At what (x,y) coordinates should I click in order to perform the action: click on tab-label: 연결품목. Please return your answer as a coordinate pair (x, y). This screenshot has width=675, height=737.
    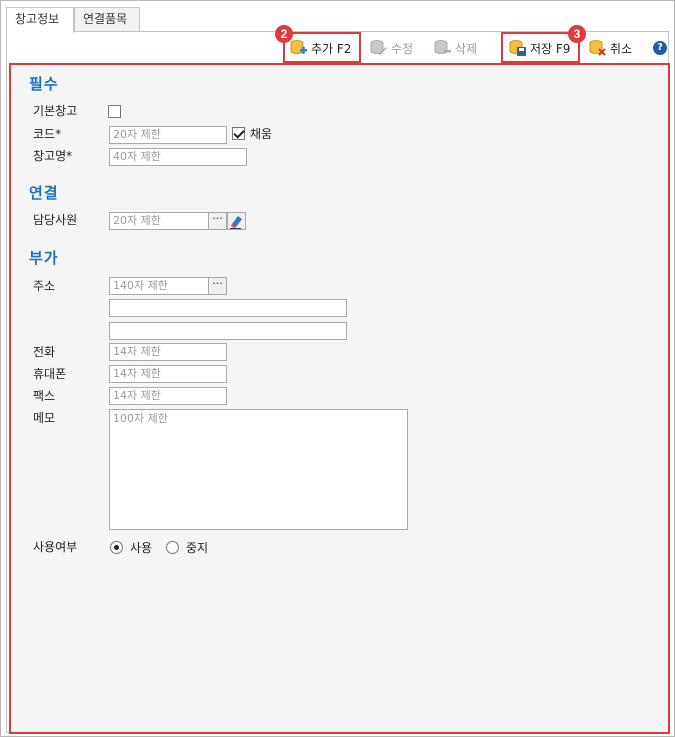
    Looking at the image, I should click on (105, 19).